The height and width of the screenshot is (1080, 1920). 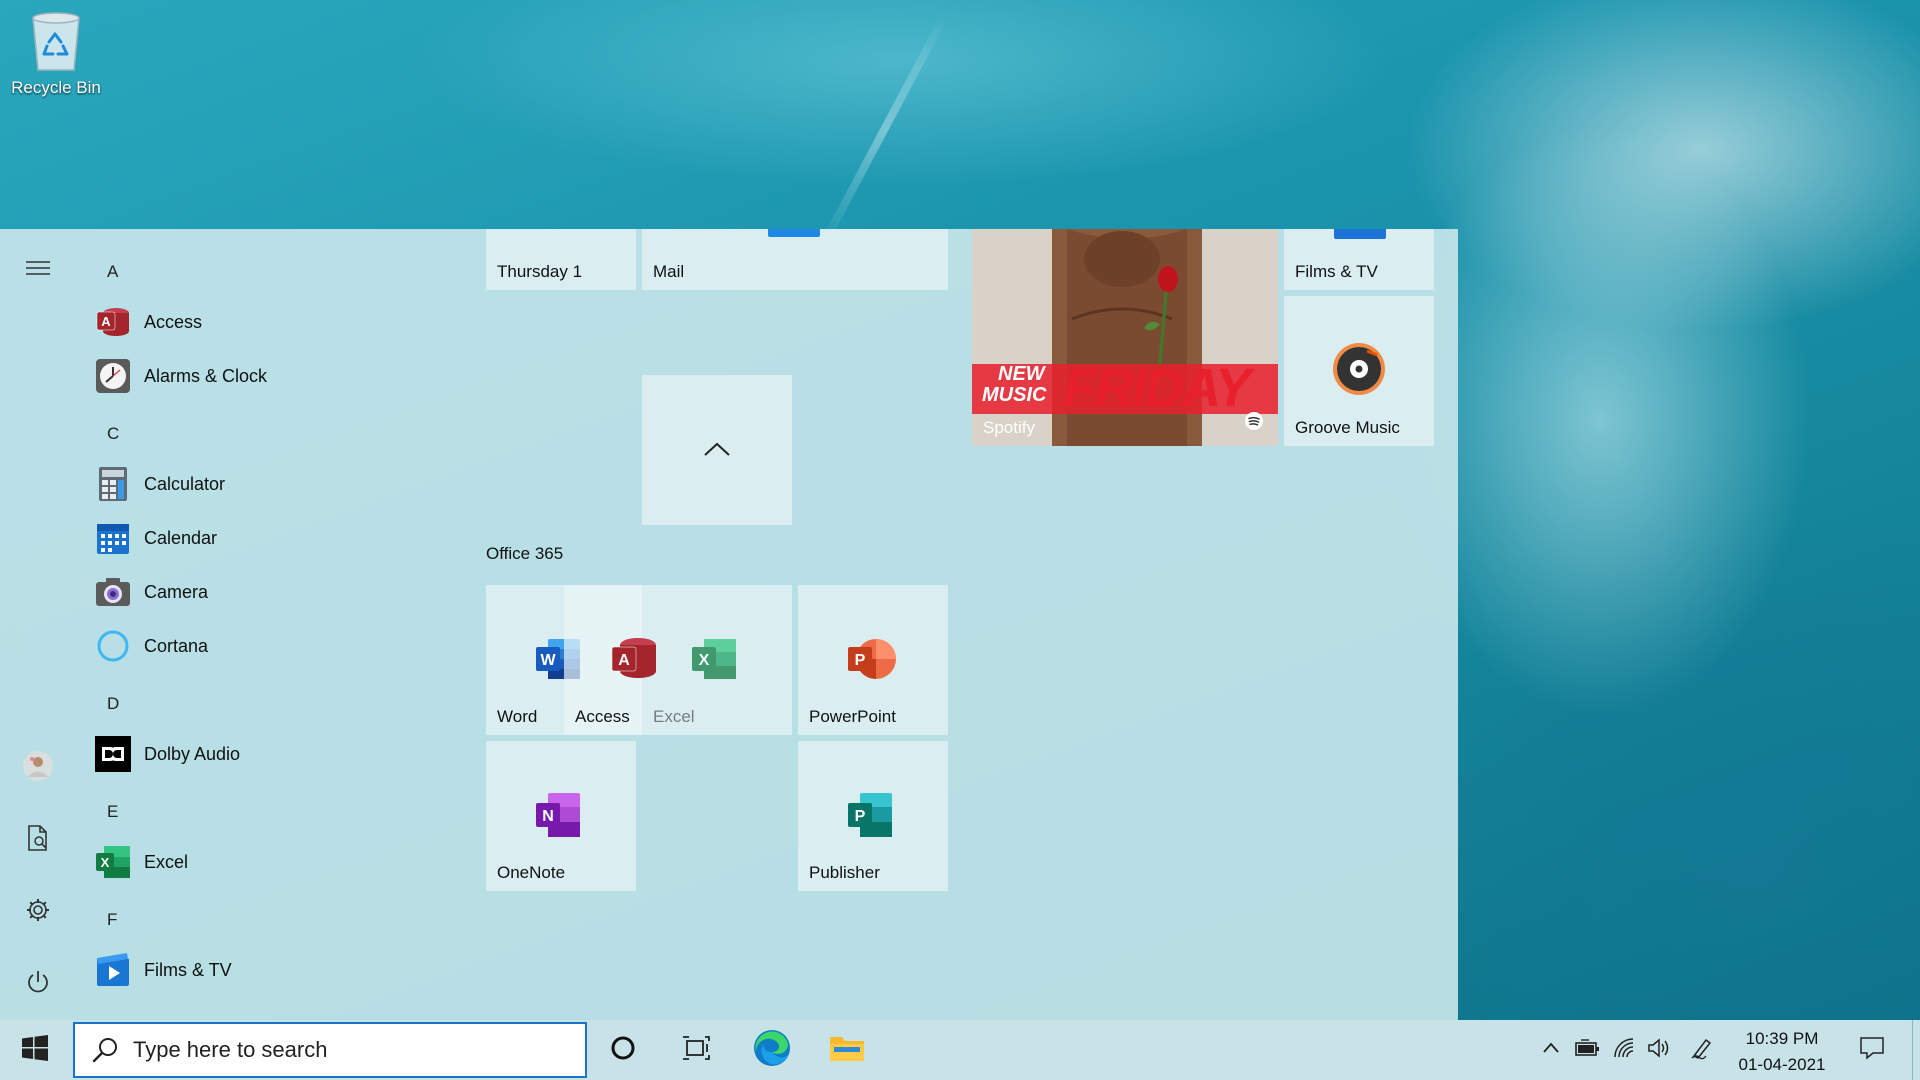 I want to click on mail-tile: Mail, so click(x=795, y=259).